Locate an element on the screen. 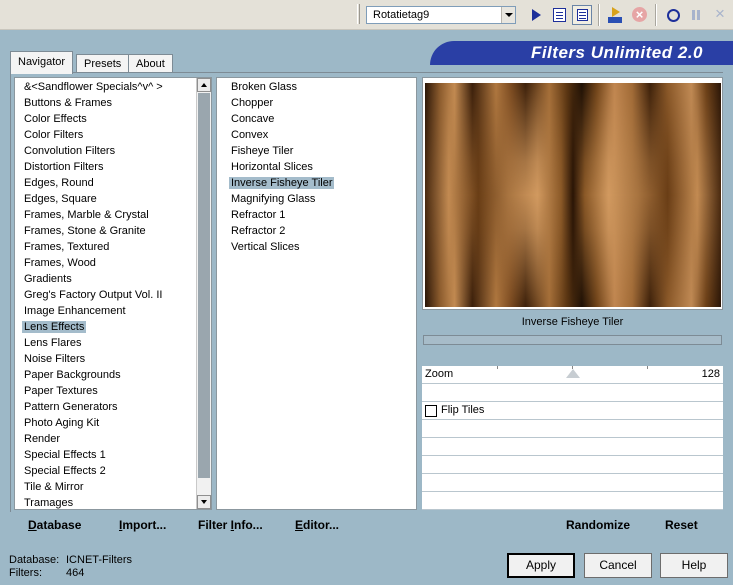  cancel-icon is located at coordinates (639, 15).